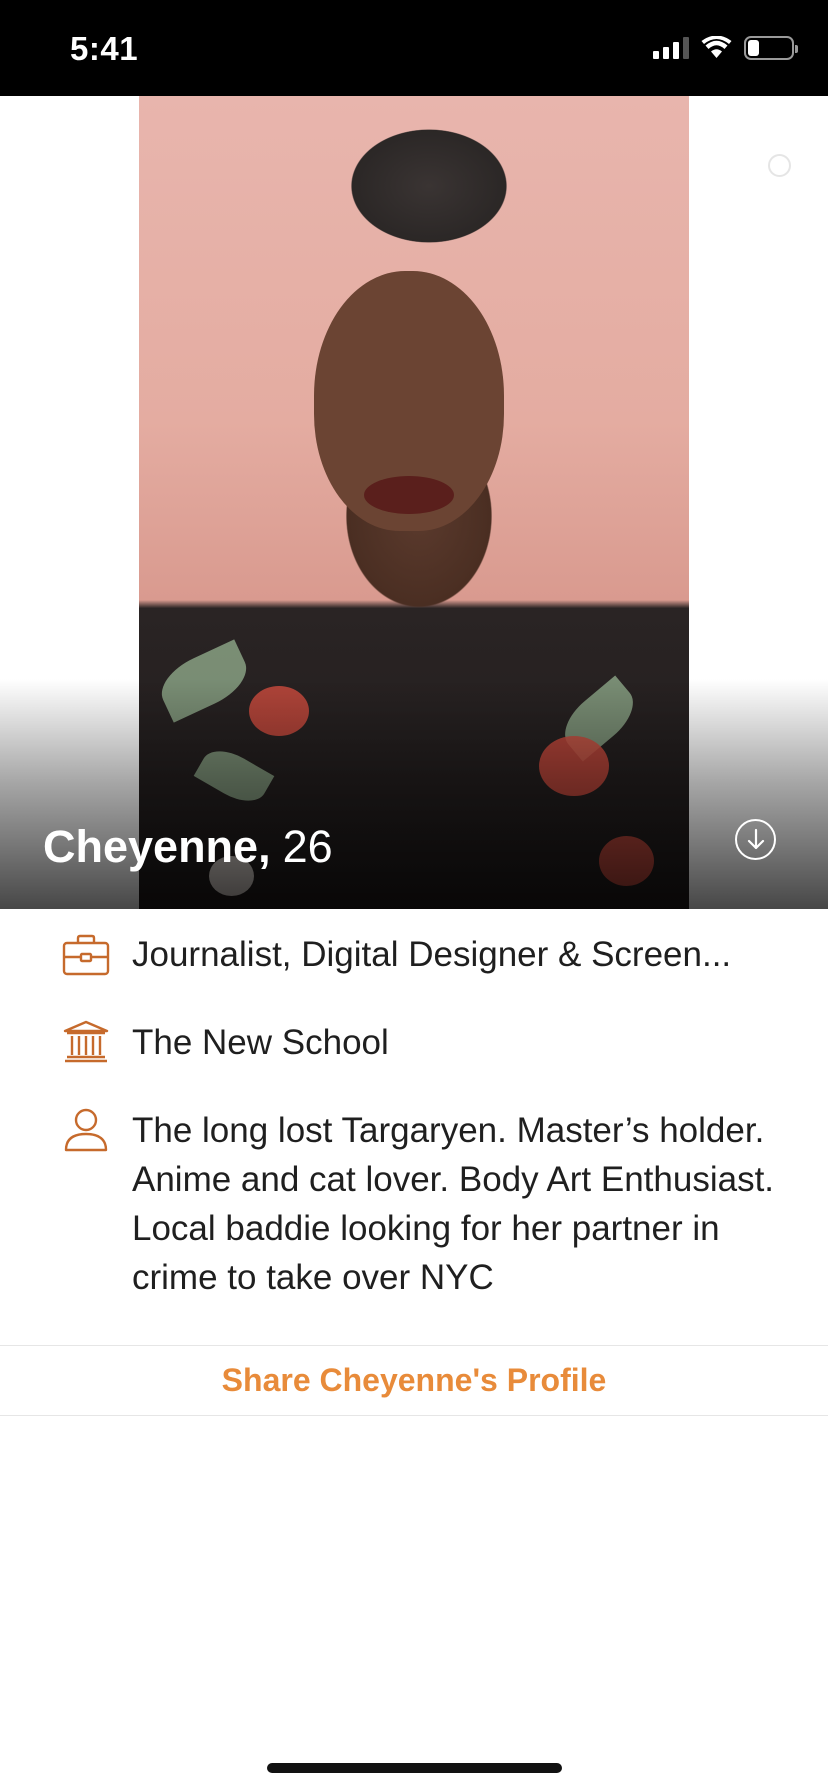 The image size is (828, 1792). Describe the element at coordinates (716, 47) in the screenshot. I see `wifi-icon` at that location.